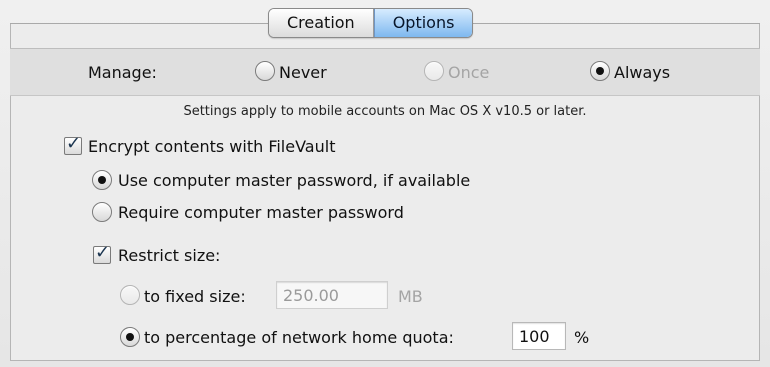  I want to click on manage-never-label: Never, so click(303, 72).